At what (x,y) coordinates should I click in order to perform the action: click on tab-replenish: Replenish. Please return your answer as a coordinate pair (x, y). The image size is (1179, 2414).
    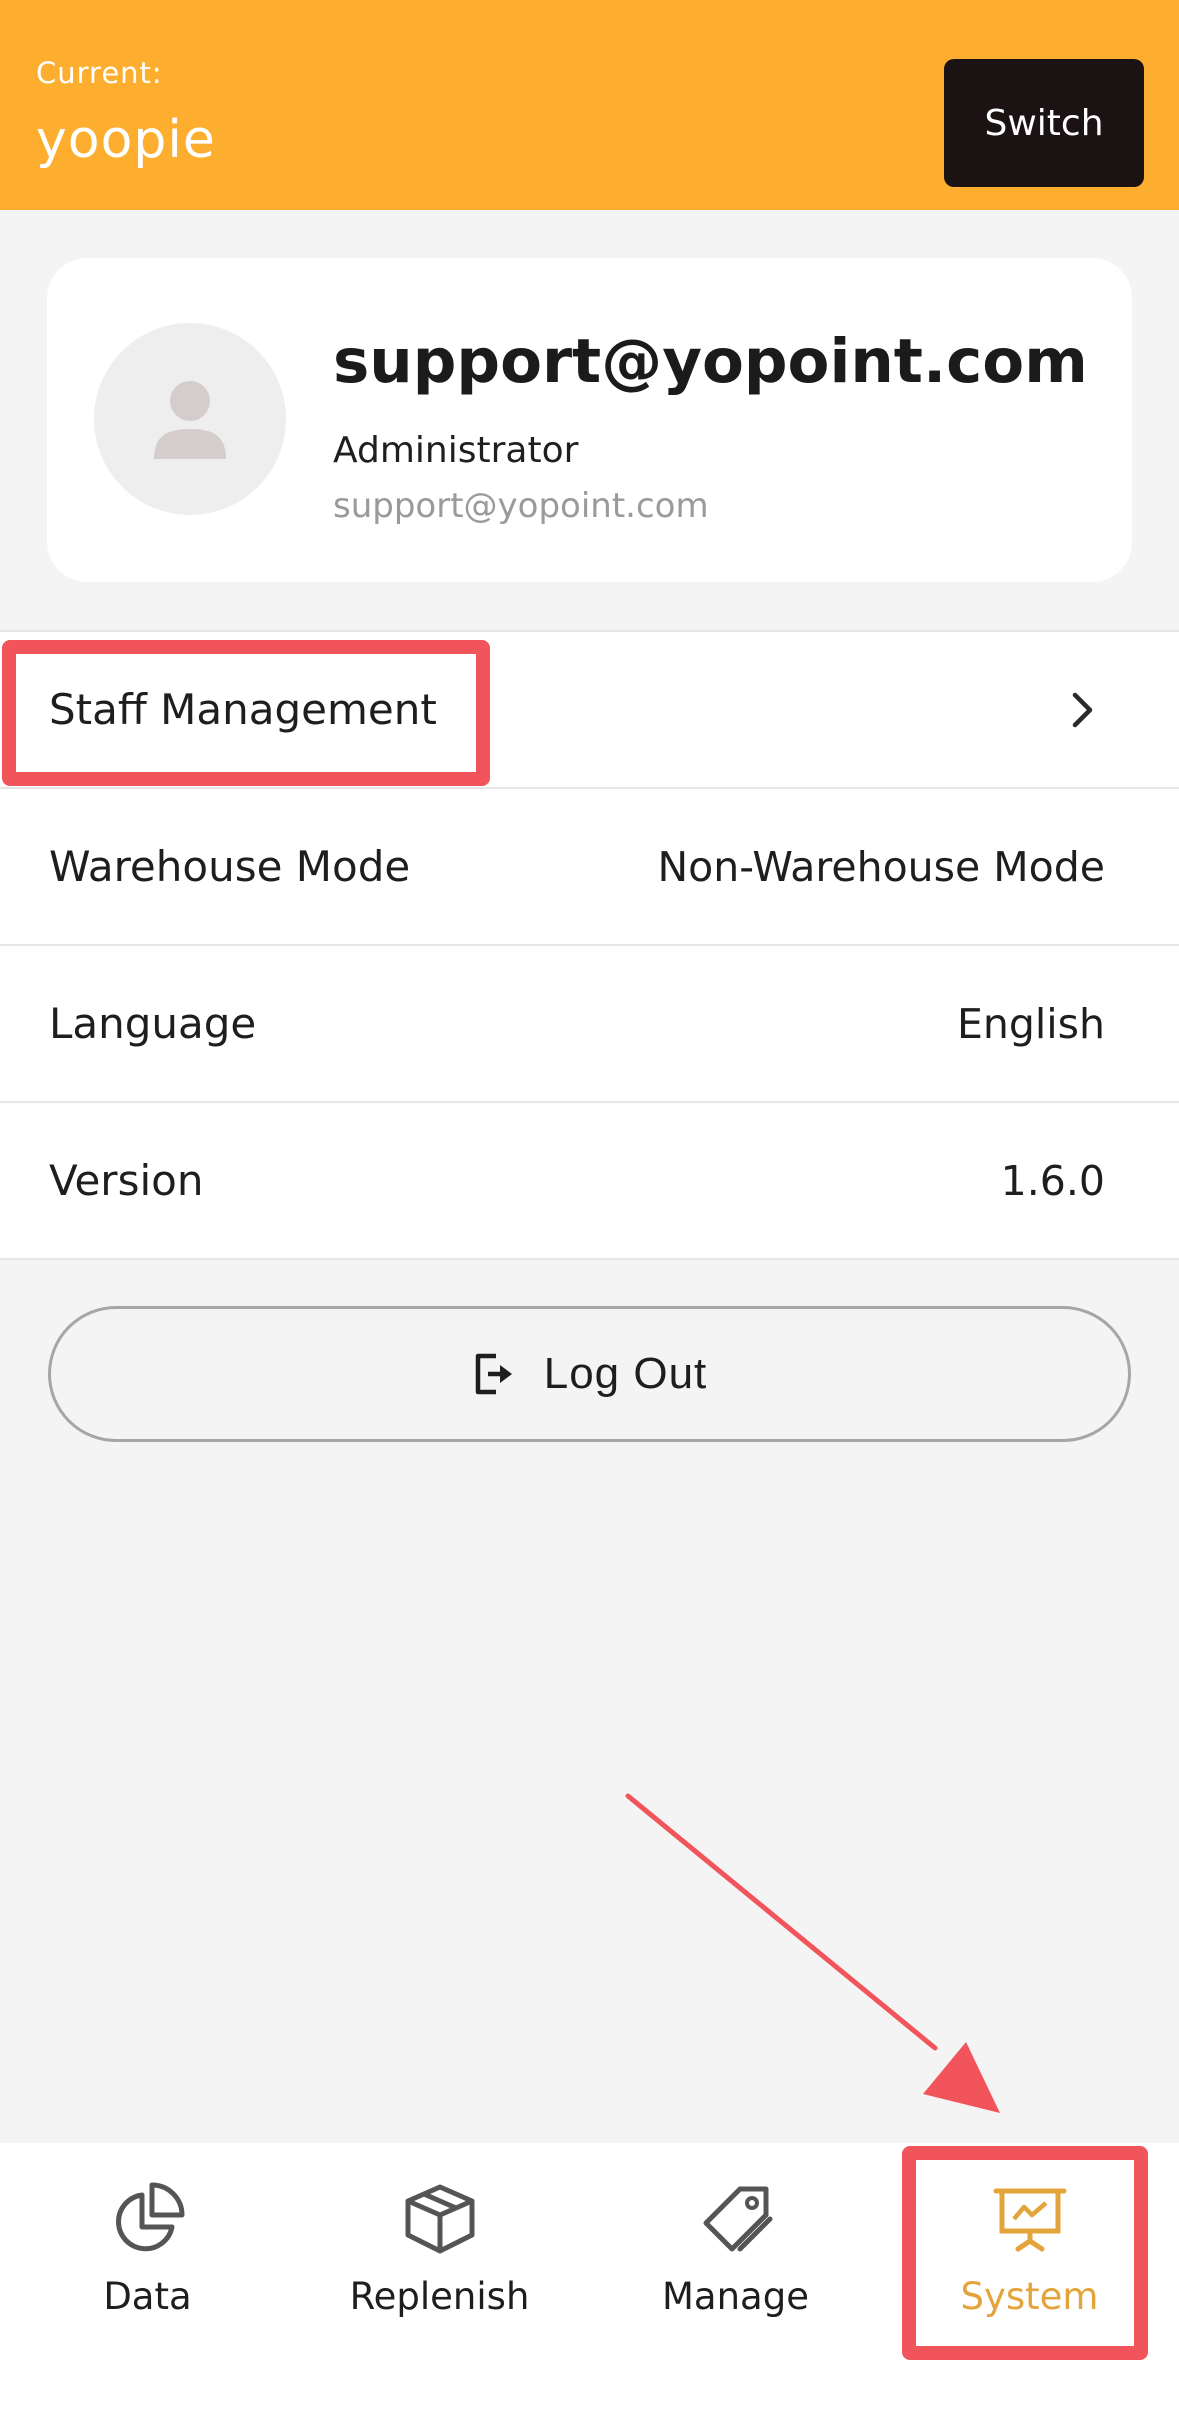
    Looking at the image, I should click on (439, 2243).